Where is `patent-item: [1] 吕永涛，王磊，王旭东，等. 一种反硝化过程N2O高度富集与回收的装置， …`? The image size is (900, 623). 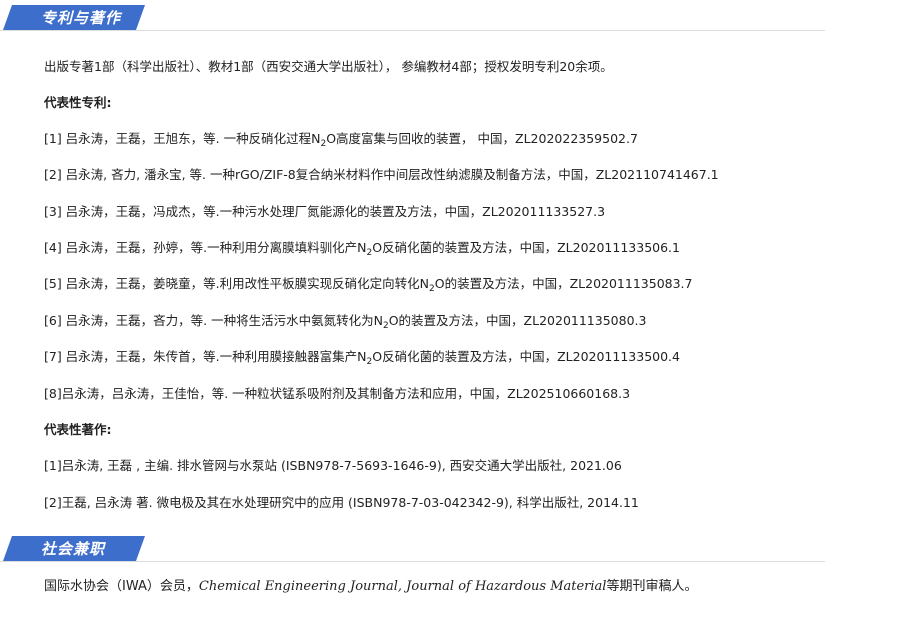 patent-item: [1] 吕永涛，王磊，王旭东，等. 一种反硝化过程N2O高度富集与回收的装置， … is located at coordinates (341, 140).